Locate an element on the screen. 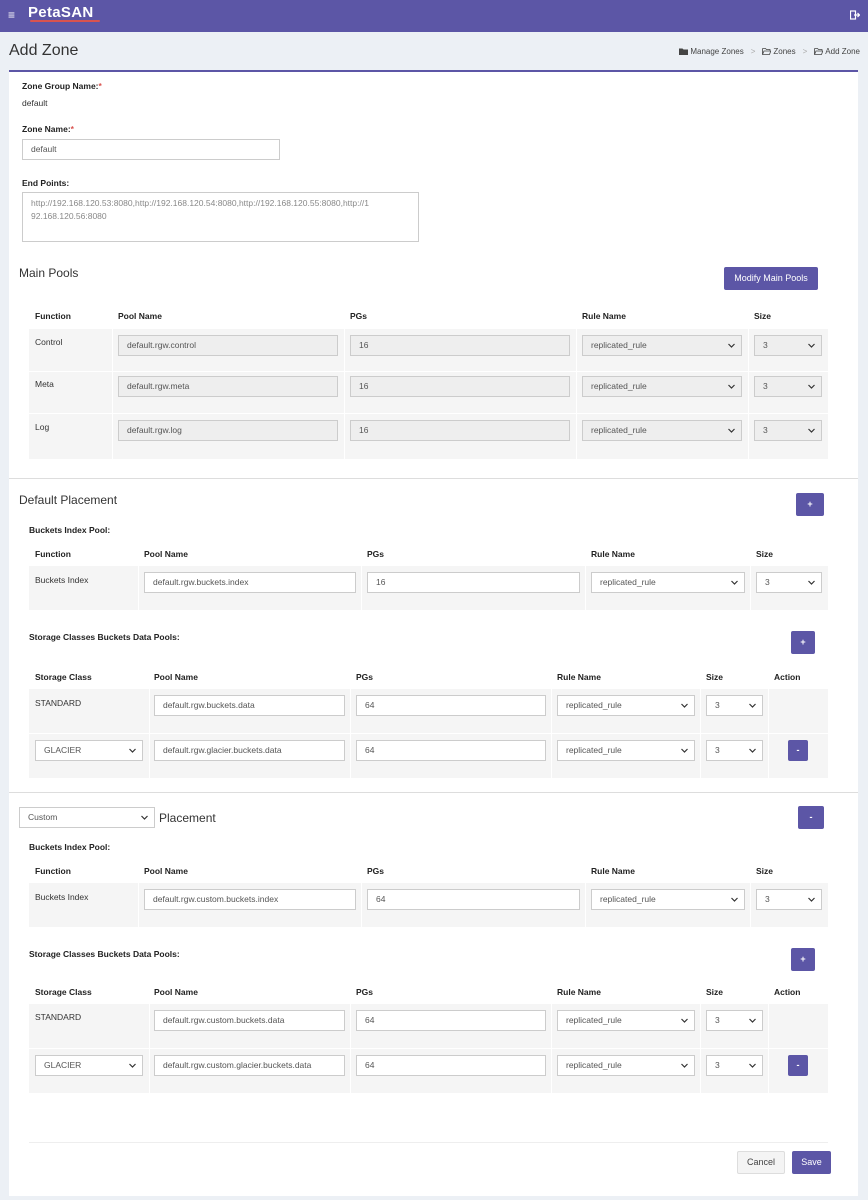 Image resolution: width=868 pixels, height=1200 pixels. footer-divider is located at coordinates (428, 1142).